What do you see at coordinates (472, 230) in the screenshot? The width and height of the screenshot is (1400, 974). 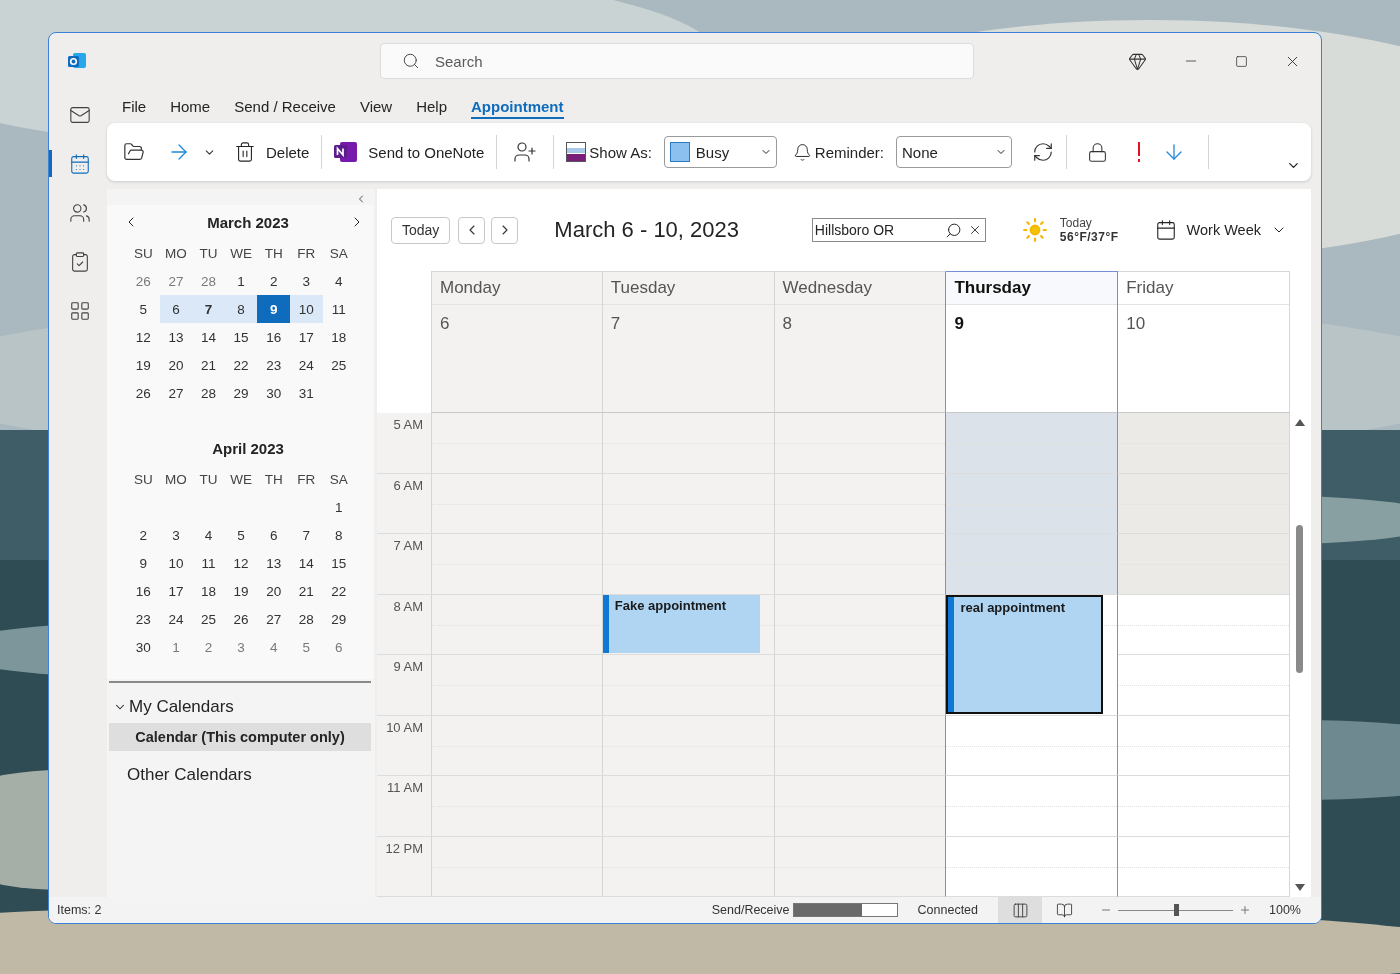 I see `previous-button` at bounding box center [472, 230].